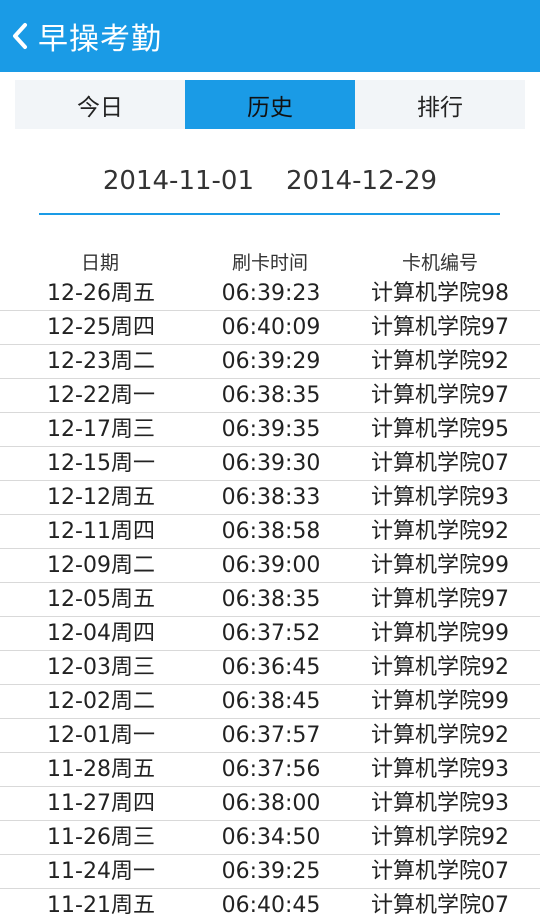  What do you see at coordinates (101, 701) in the screenshot?
I see `cell-date: 12-02周二` at bounding box center [101, 701].